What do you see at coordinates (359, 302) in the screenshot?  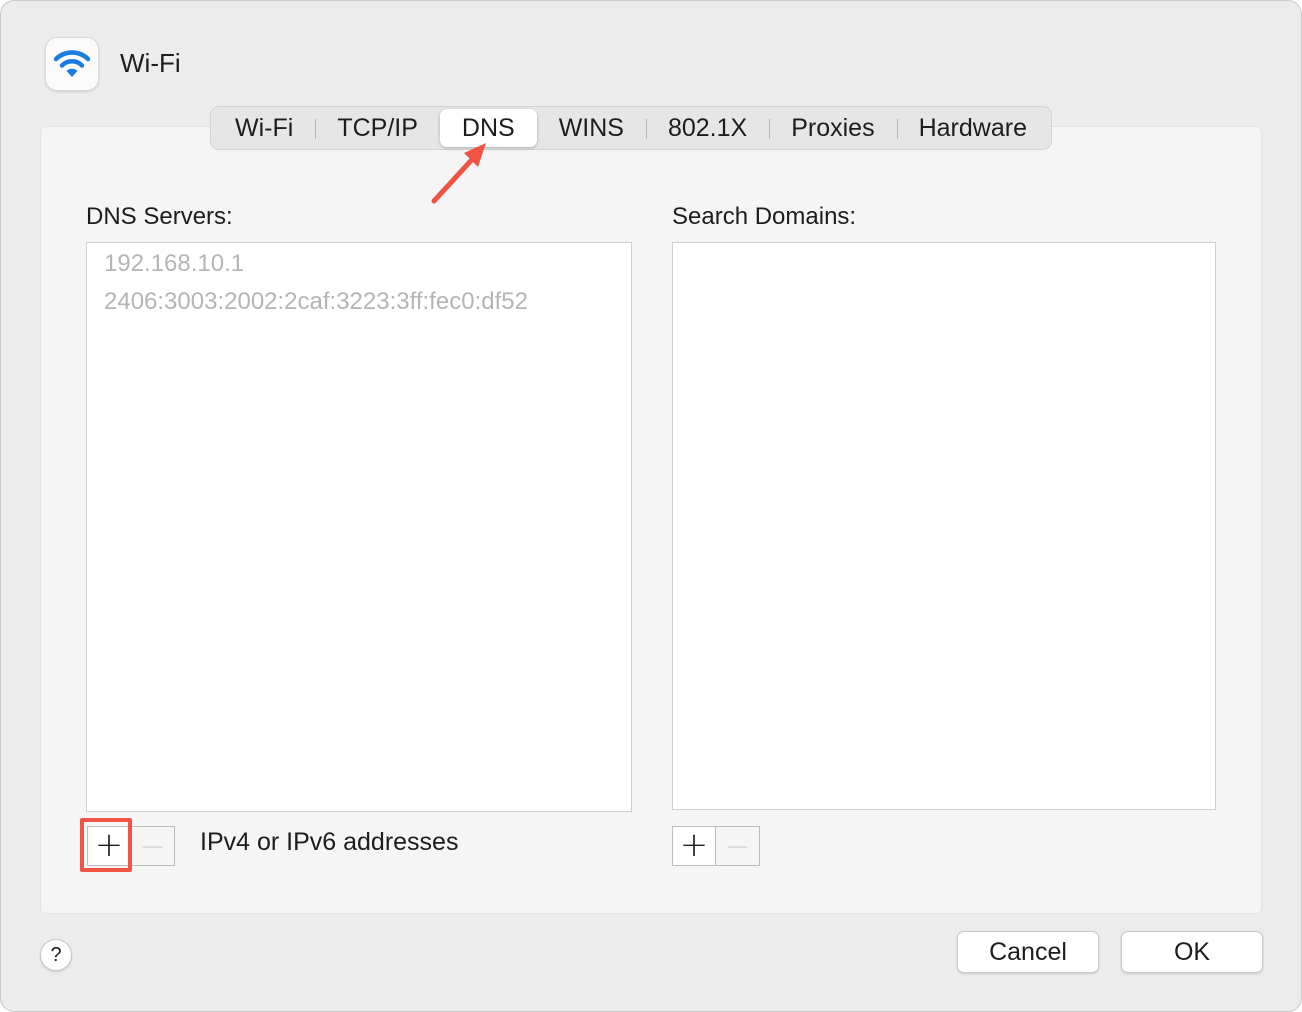 I see `list-item: 2406:3003:2002:2caf:3223:3ff:fec0:df52` at bounding box center [359, 302].